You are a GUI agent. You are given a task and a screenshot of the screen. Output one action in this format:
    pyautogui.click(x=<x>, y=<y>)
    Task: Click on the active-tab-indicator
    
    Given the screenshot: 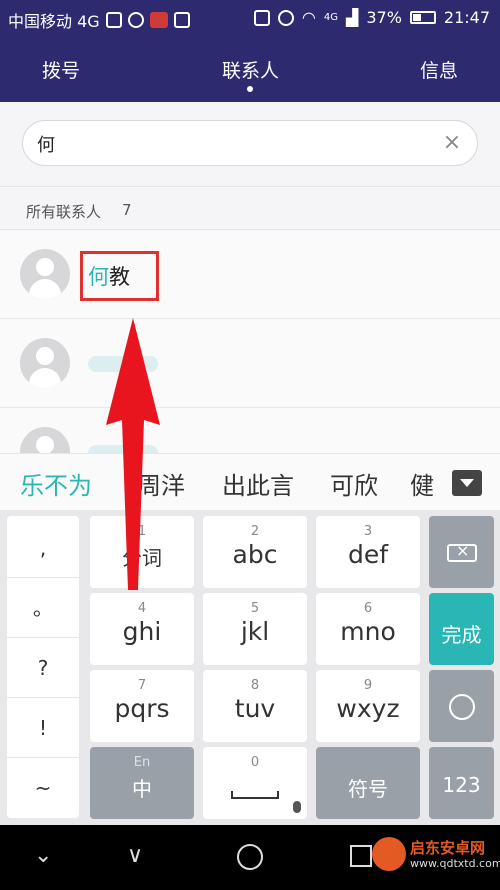 What is the action you would take?
    pyautogui.click(x=250, y=89)
    